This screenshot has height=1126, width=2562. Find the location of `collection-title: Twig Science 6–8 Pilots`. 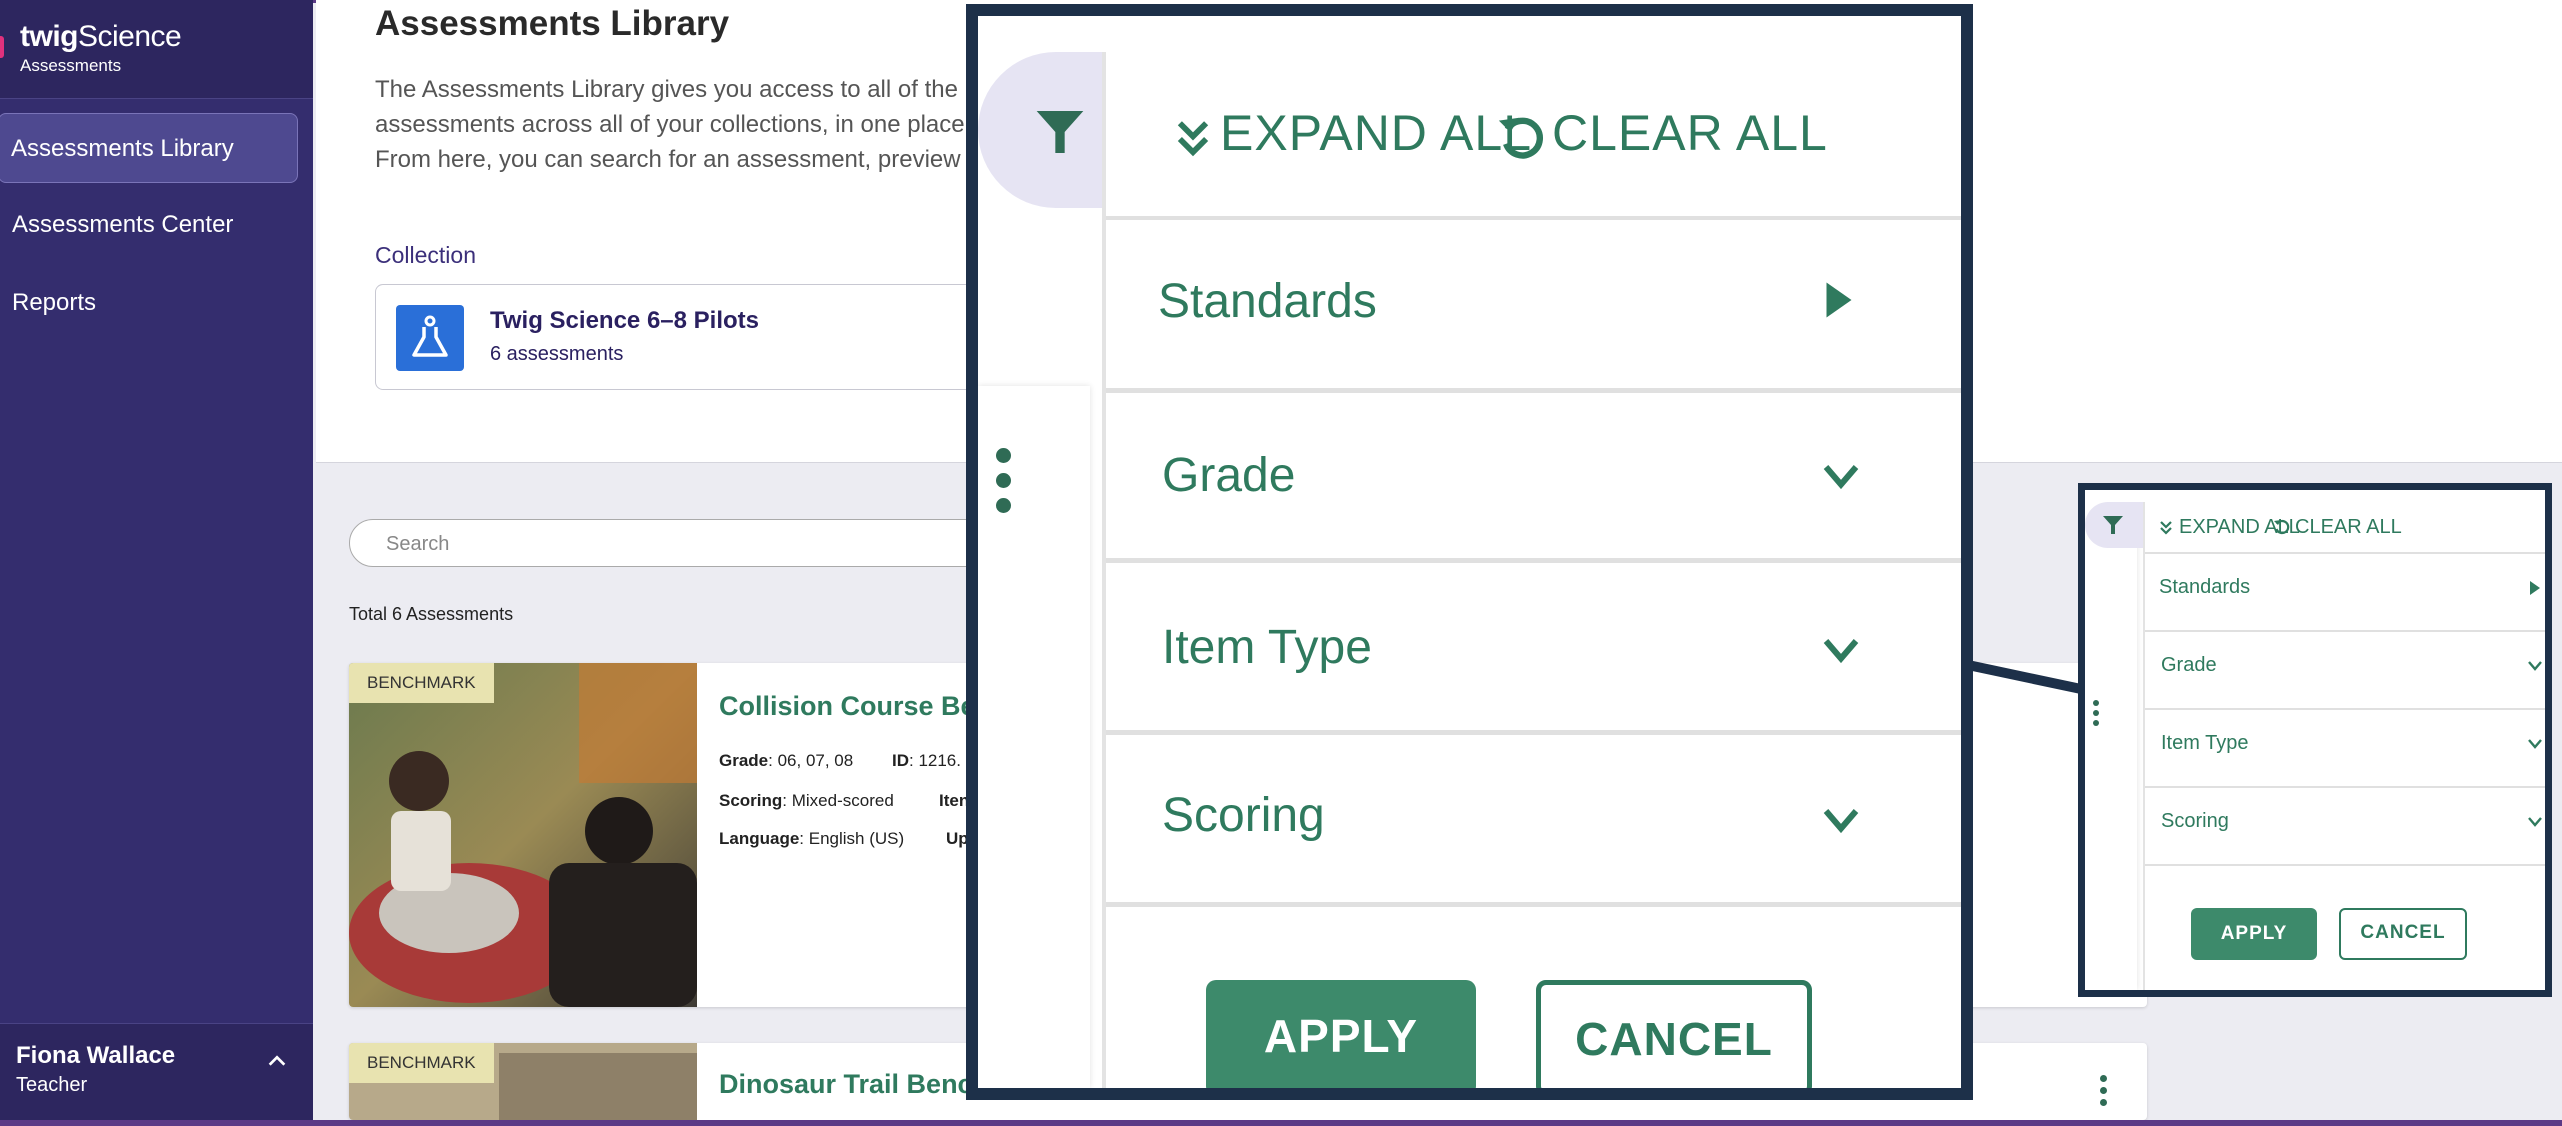

collection-title: Twig Science 6–8 Pilots is located at coordinates (624, 320).